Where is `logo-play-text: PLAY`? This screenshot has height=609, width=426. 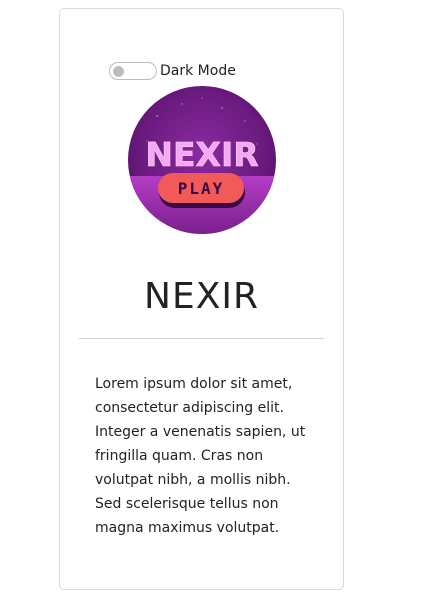 logo-play-text: PLAY is located at coordinates (201, 188).